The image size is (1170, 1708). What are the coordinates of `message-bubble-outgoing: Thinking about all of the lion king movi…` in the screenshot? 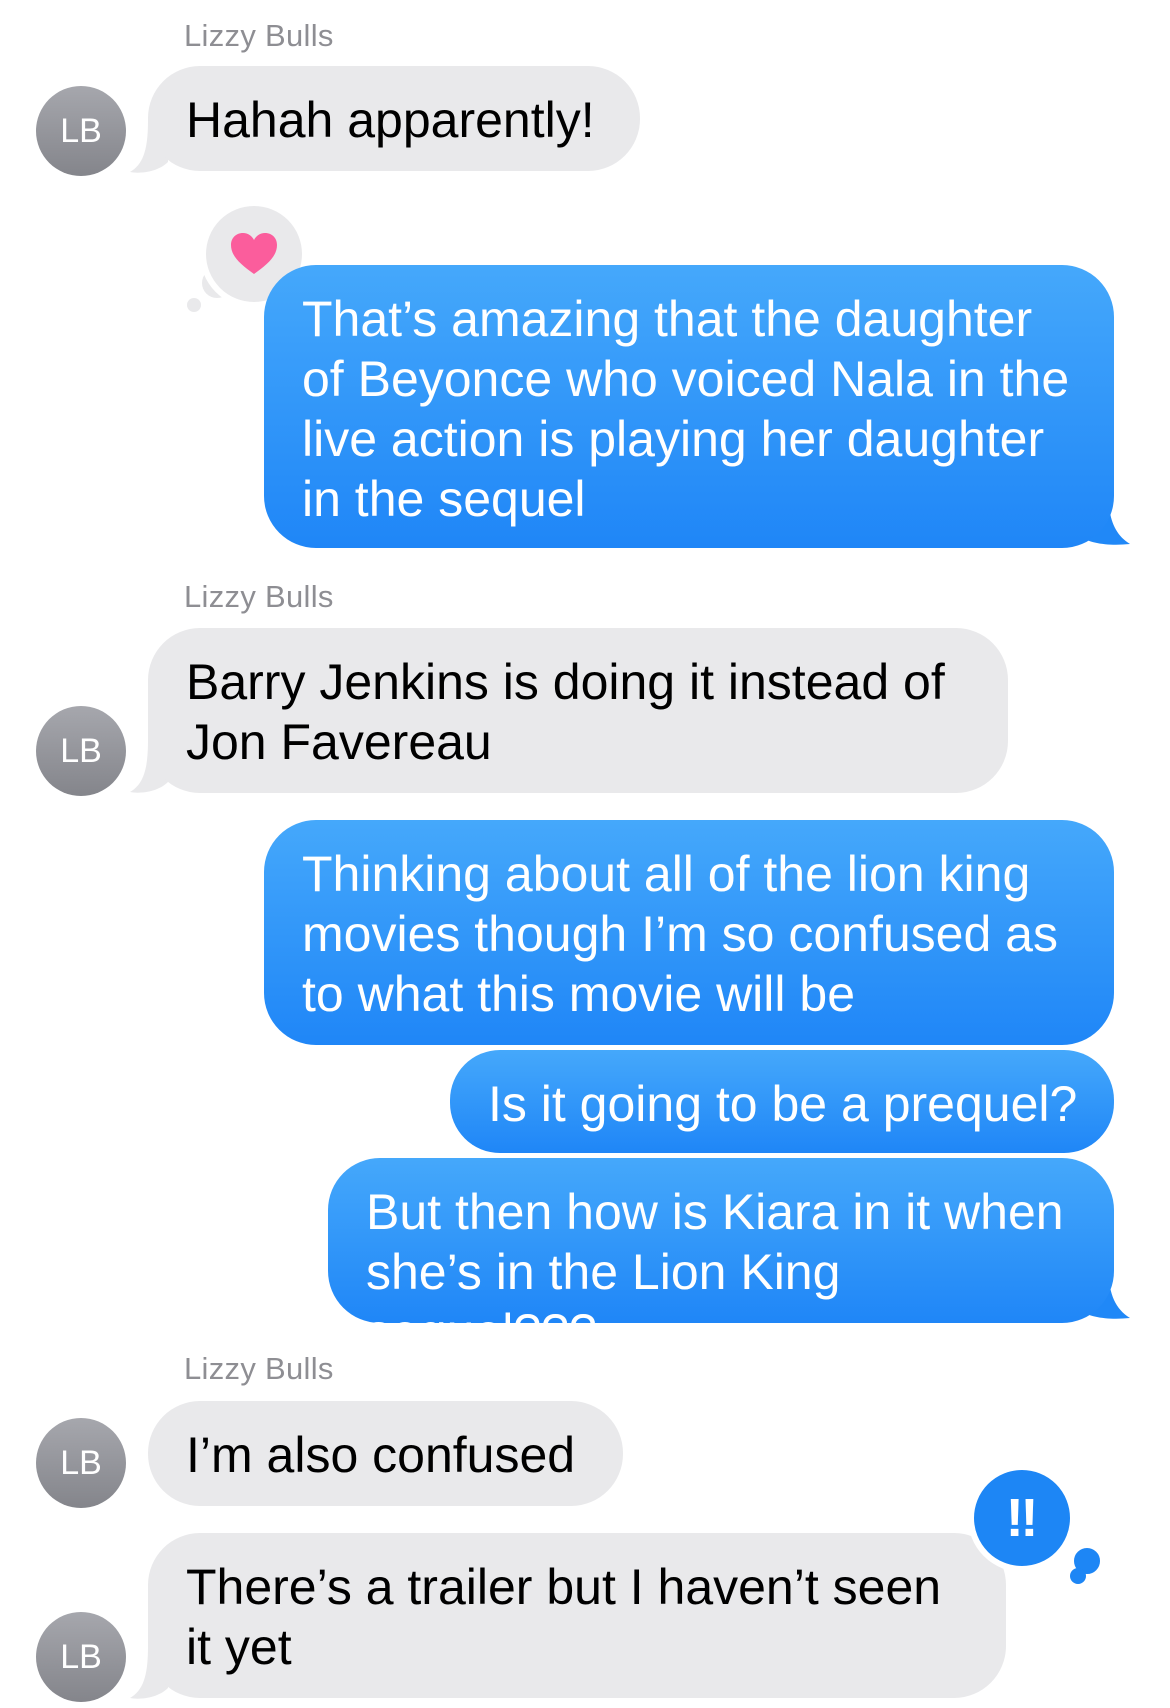 It's located at (689, 932).